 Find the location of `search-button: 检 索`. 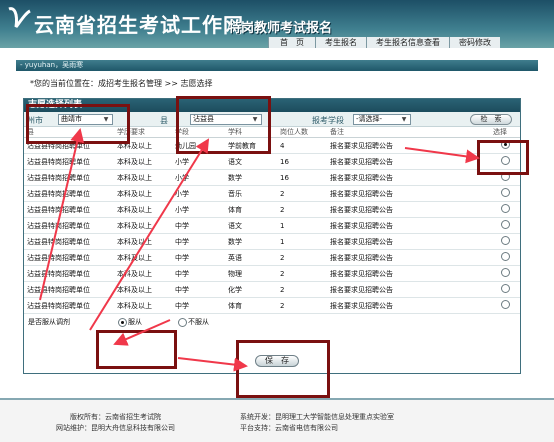

search-button: 检 索 is located at coordinates (491, 119).